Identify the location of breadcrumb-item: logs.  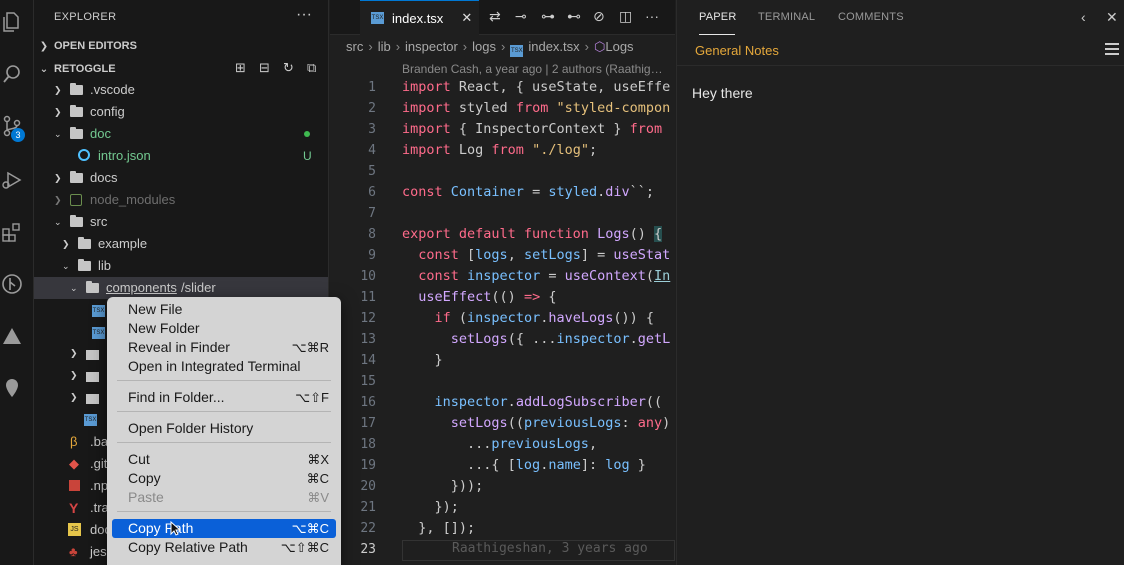
(484, 46).